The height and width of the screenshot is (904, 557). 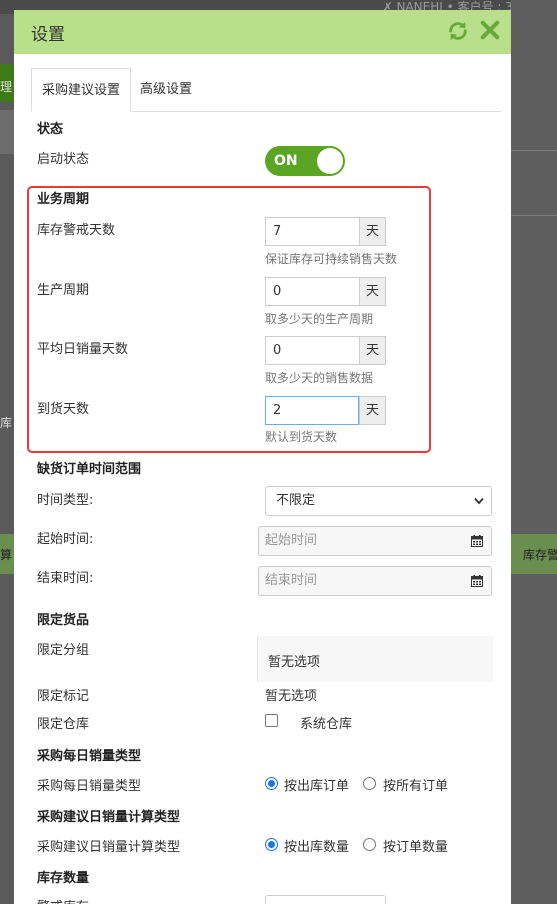 What do you see at coordinates (312, 231) in the screenshot?
I see `stock-warning-days-input` at bounding box center [312, 231].